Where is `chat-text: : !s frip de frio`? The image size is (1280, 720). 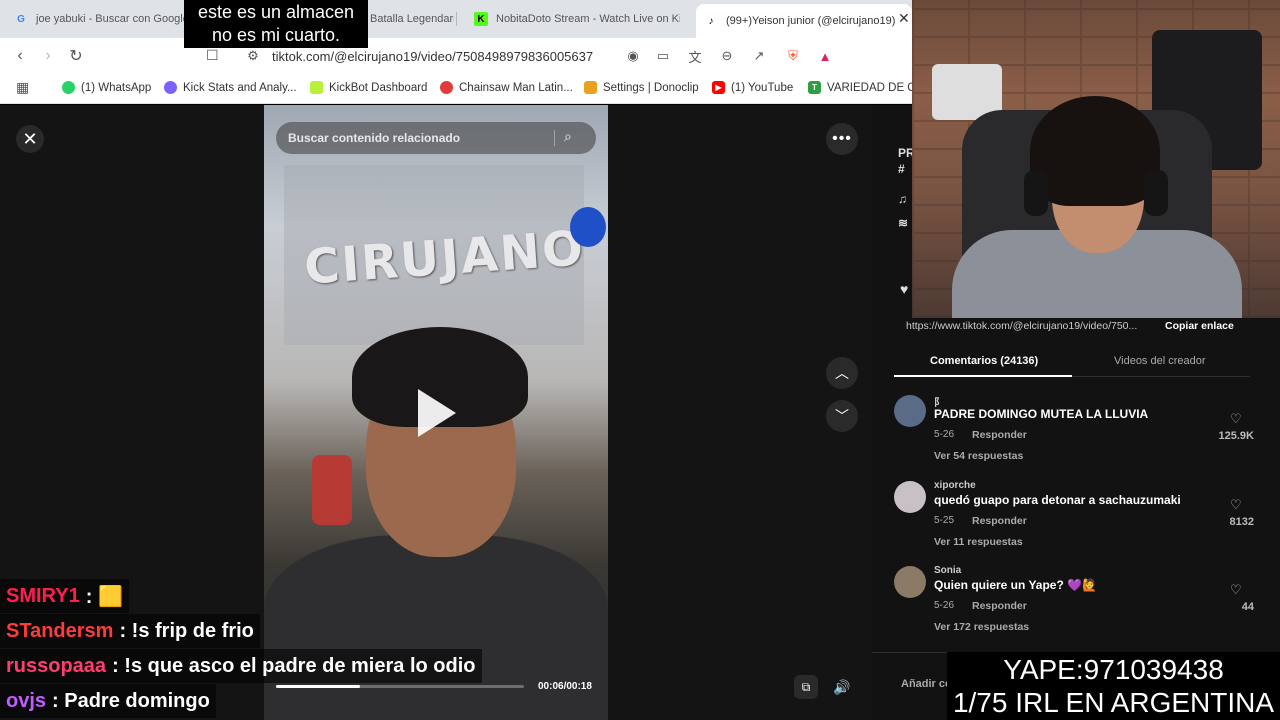 chat-text: : !s frip de frio is located at coordinates (186, 630).